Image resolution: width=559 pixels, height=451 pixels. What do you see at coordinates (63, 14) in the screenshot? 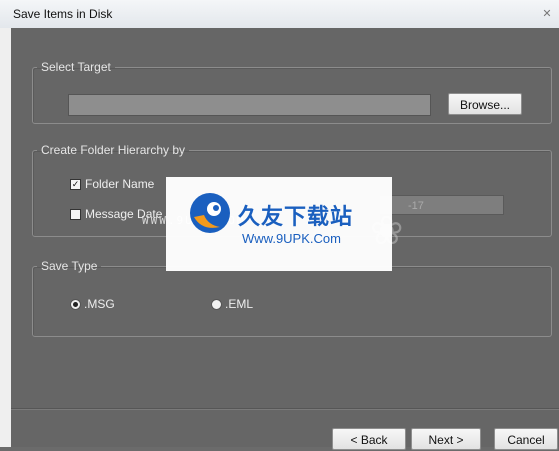
I see `window-title: Save Items in Disk` at bounding box center [63, 14].